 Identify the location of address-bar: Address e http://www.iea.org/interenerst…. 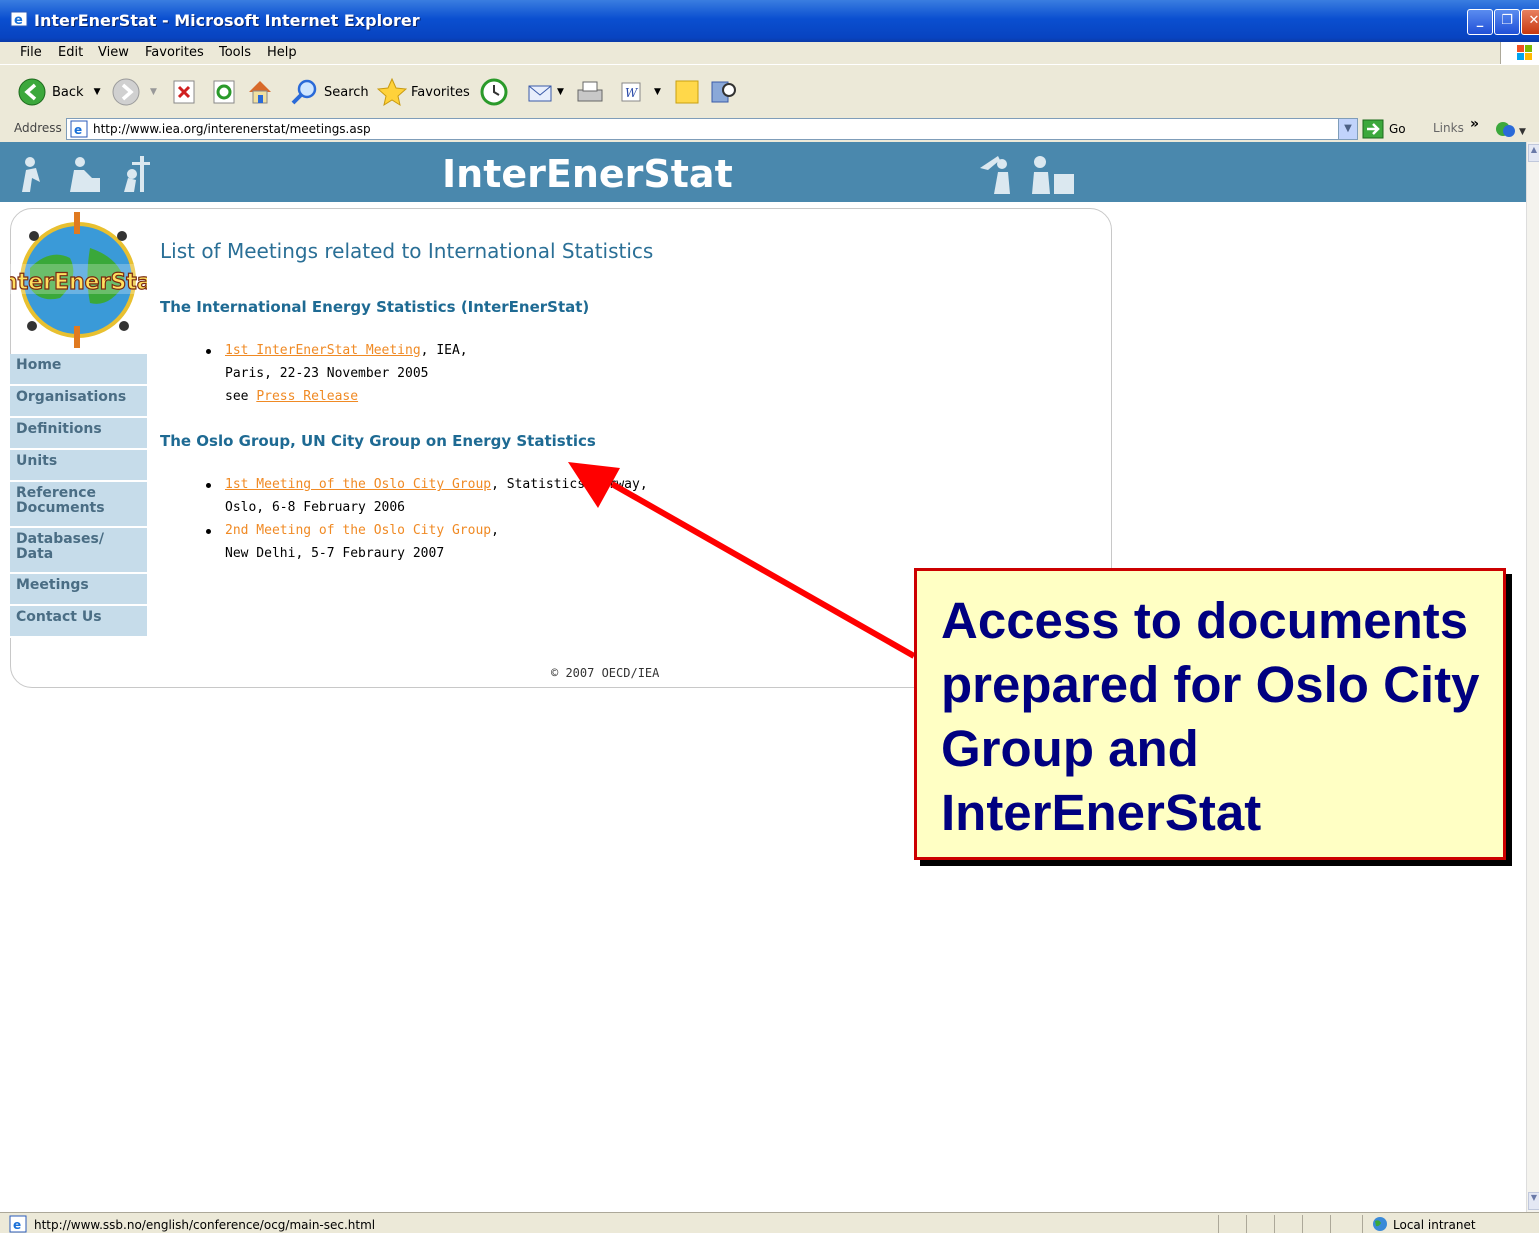
(769, 129).